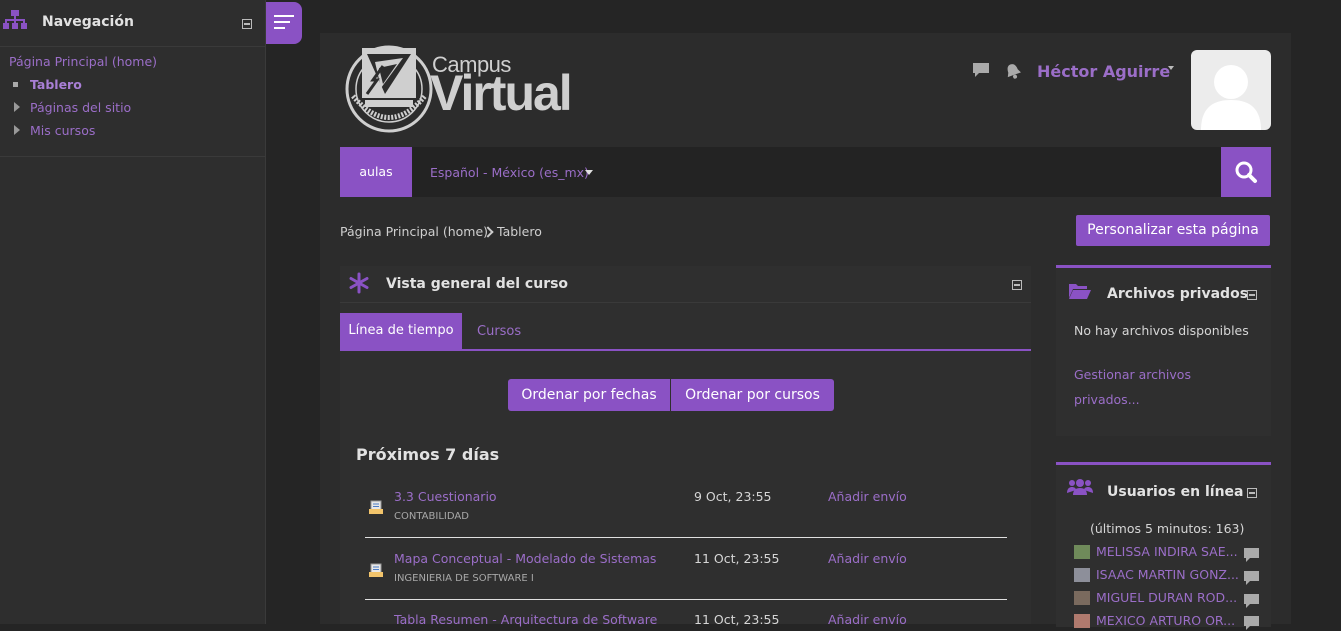  What do you see at coordinates (1013, 71) in the screenshot?
I see `notifications-bell-icon` at bounding box center [1013, 71].